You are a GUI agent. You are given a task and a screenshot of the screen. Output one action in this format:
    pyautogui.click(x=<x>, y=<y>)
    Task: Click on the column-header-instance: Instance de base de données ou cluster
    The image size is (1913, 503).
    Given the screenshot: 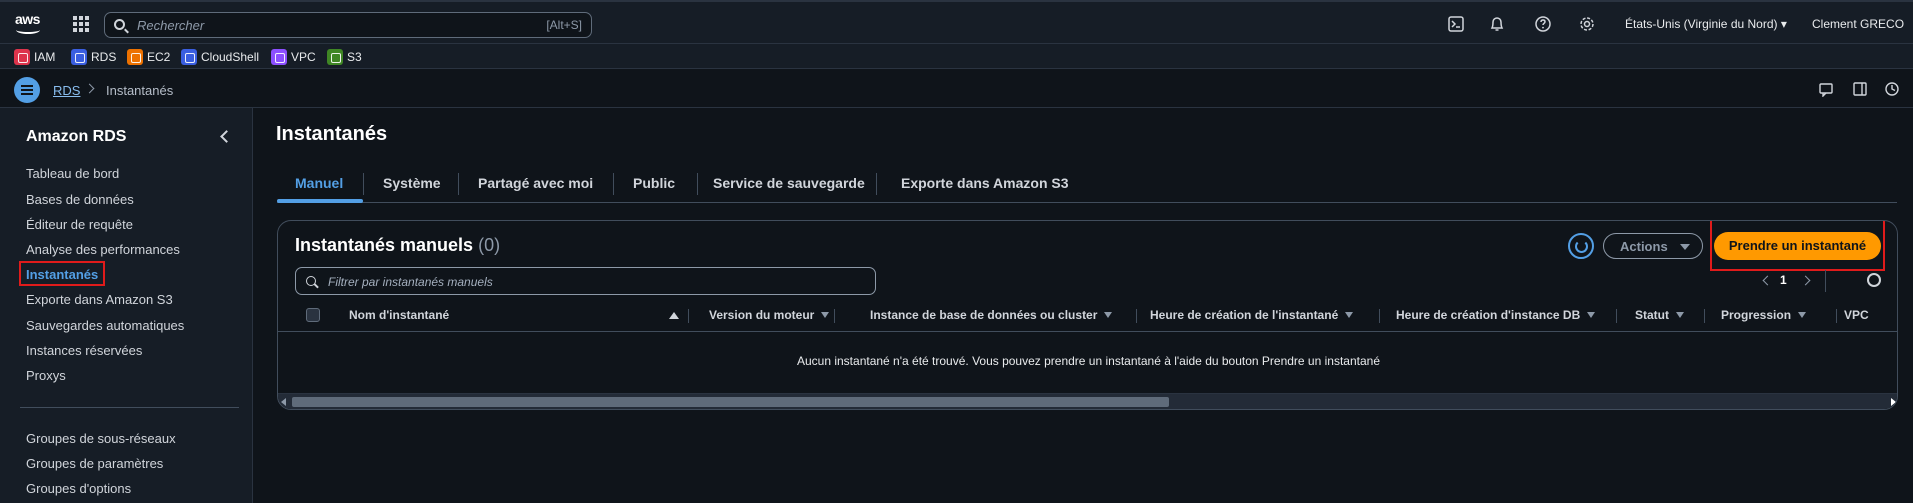 What is the action you would take?
    pyautogui.click(x=991, y=315)
    